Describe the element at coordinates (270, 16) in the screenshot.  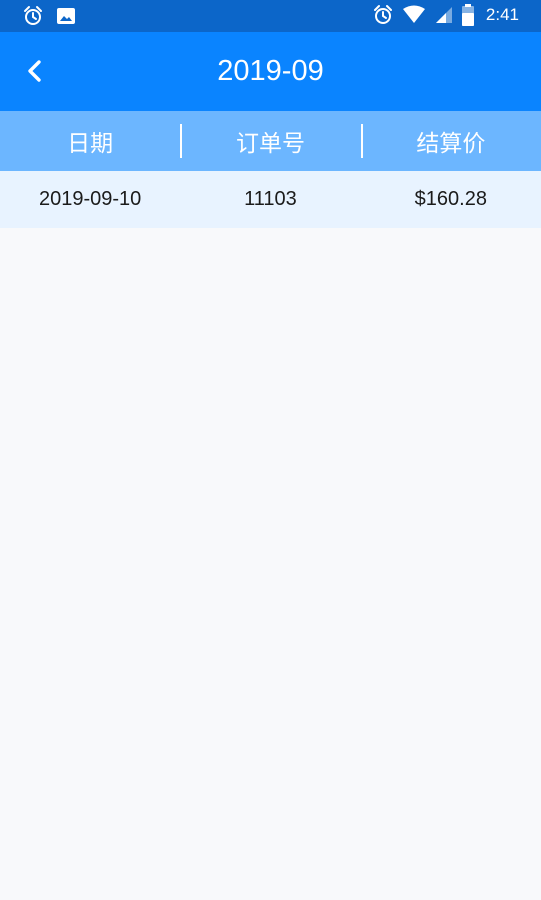
I see `status-bar: 2:41` at that location.